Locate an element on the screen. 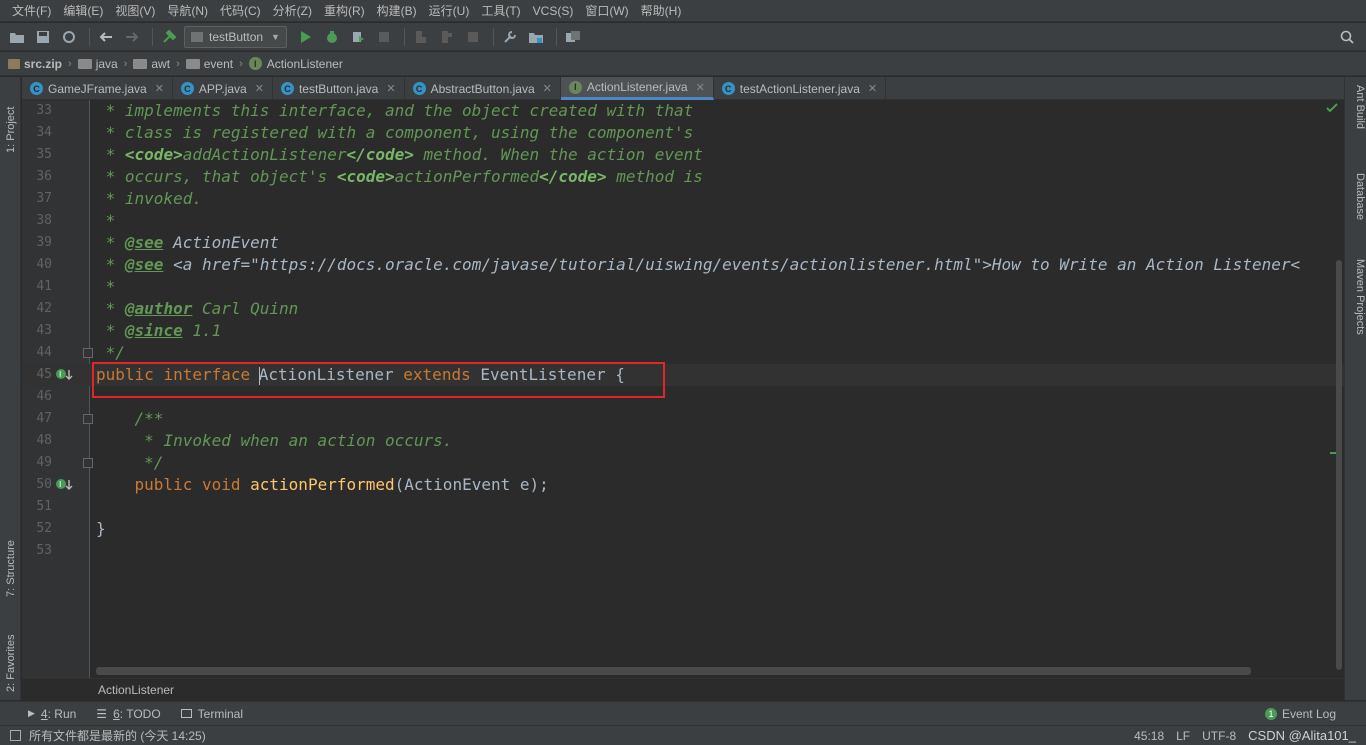 The width and height of the screenshot is (1366, 745). line-number: 42 is located at coordinates (44, 308).